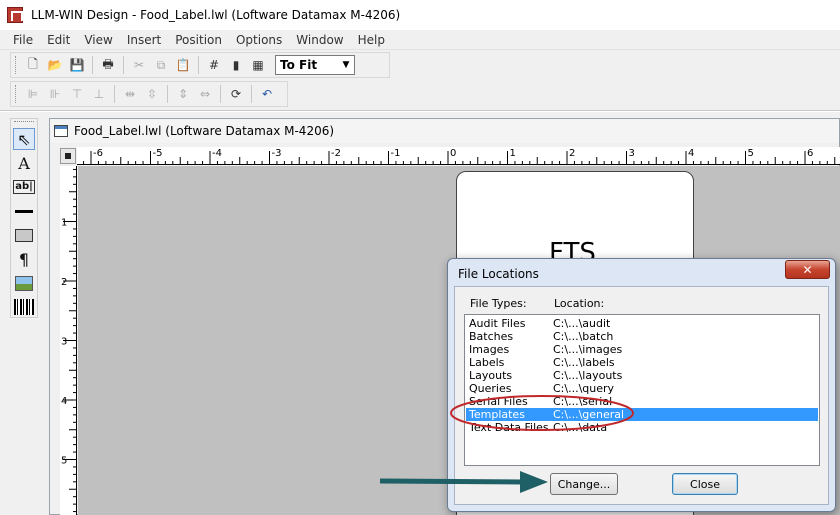 This screenshot has height=515, width=840. What do you see at coordinates (582, 323) in the screenshot?
I see `location-cell: C:\...\audit` at bounding box center [582, 323].